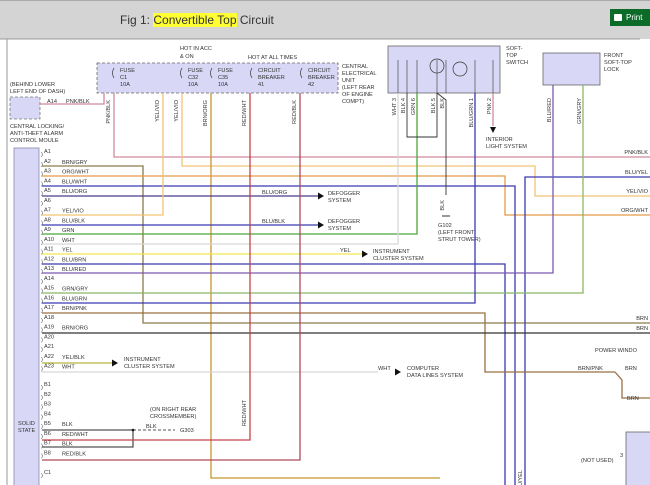  Describe the element at coordinates (49, 357) in the screenshot. I see `pin-label: A22` at that location.